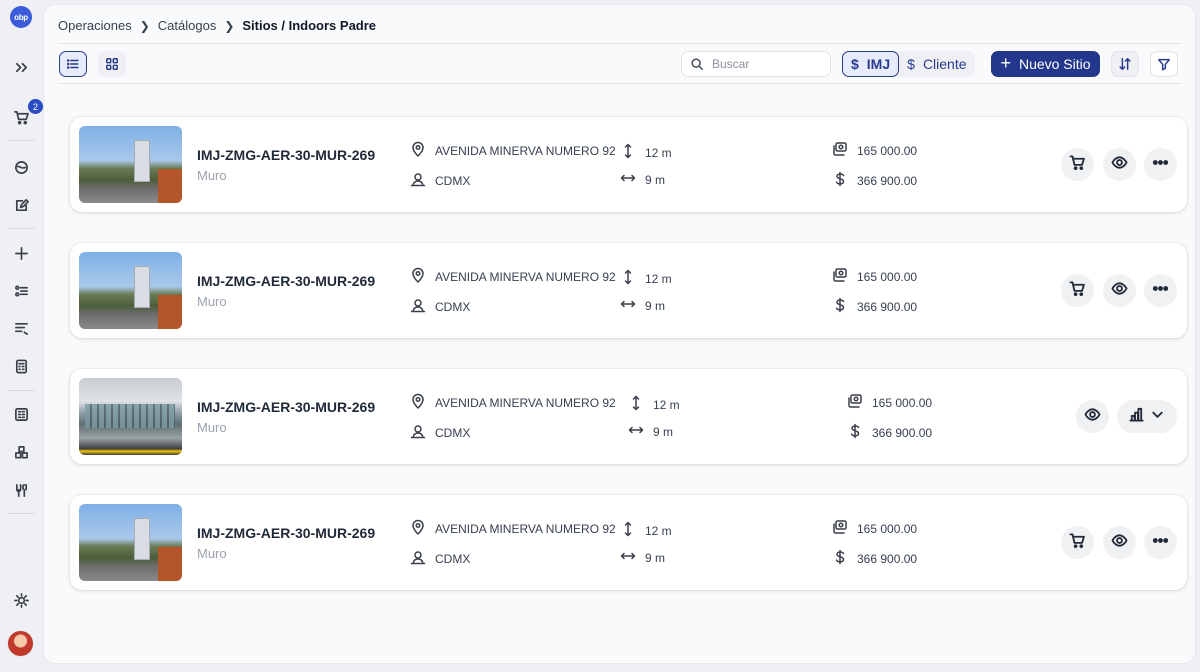  Describe the element at coordinates (871, 64) in the screenshot. I see `currency-option-imj: $ IMJ` at that location.